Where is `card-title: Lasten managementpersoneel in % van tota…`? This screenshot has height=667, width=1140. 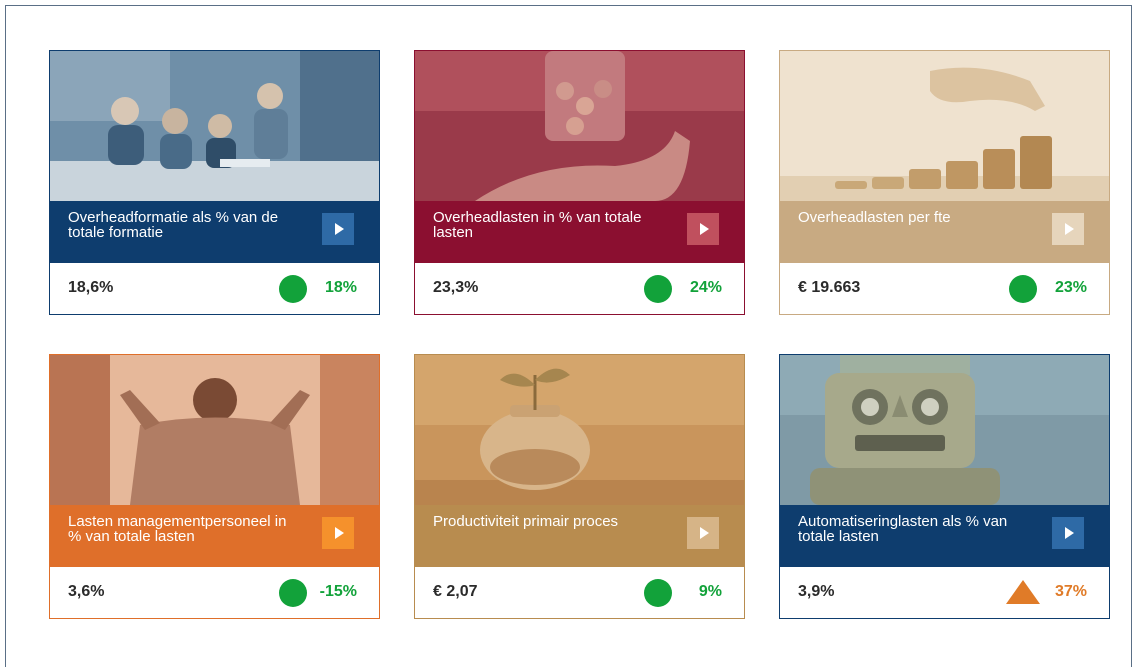
card-title: Lasten managementpersoneel in % van tota… is located at coordinates (177, 529).